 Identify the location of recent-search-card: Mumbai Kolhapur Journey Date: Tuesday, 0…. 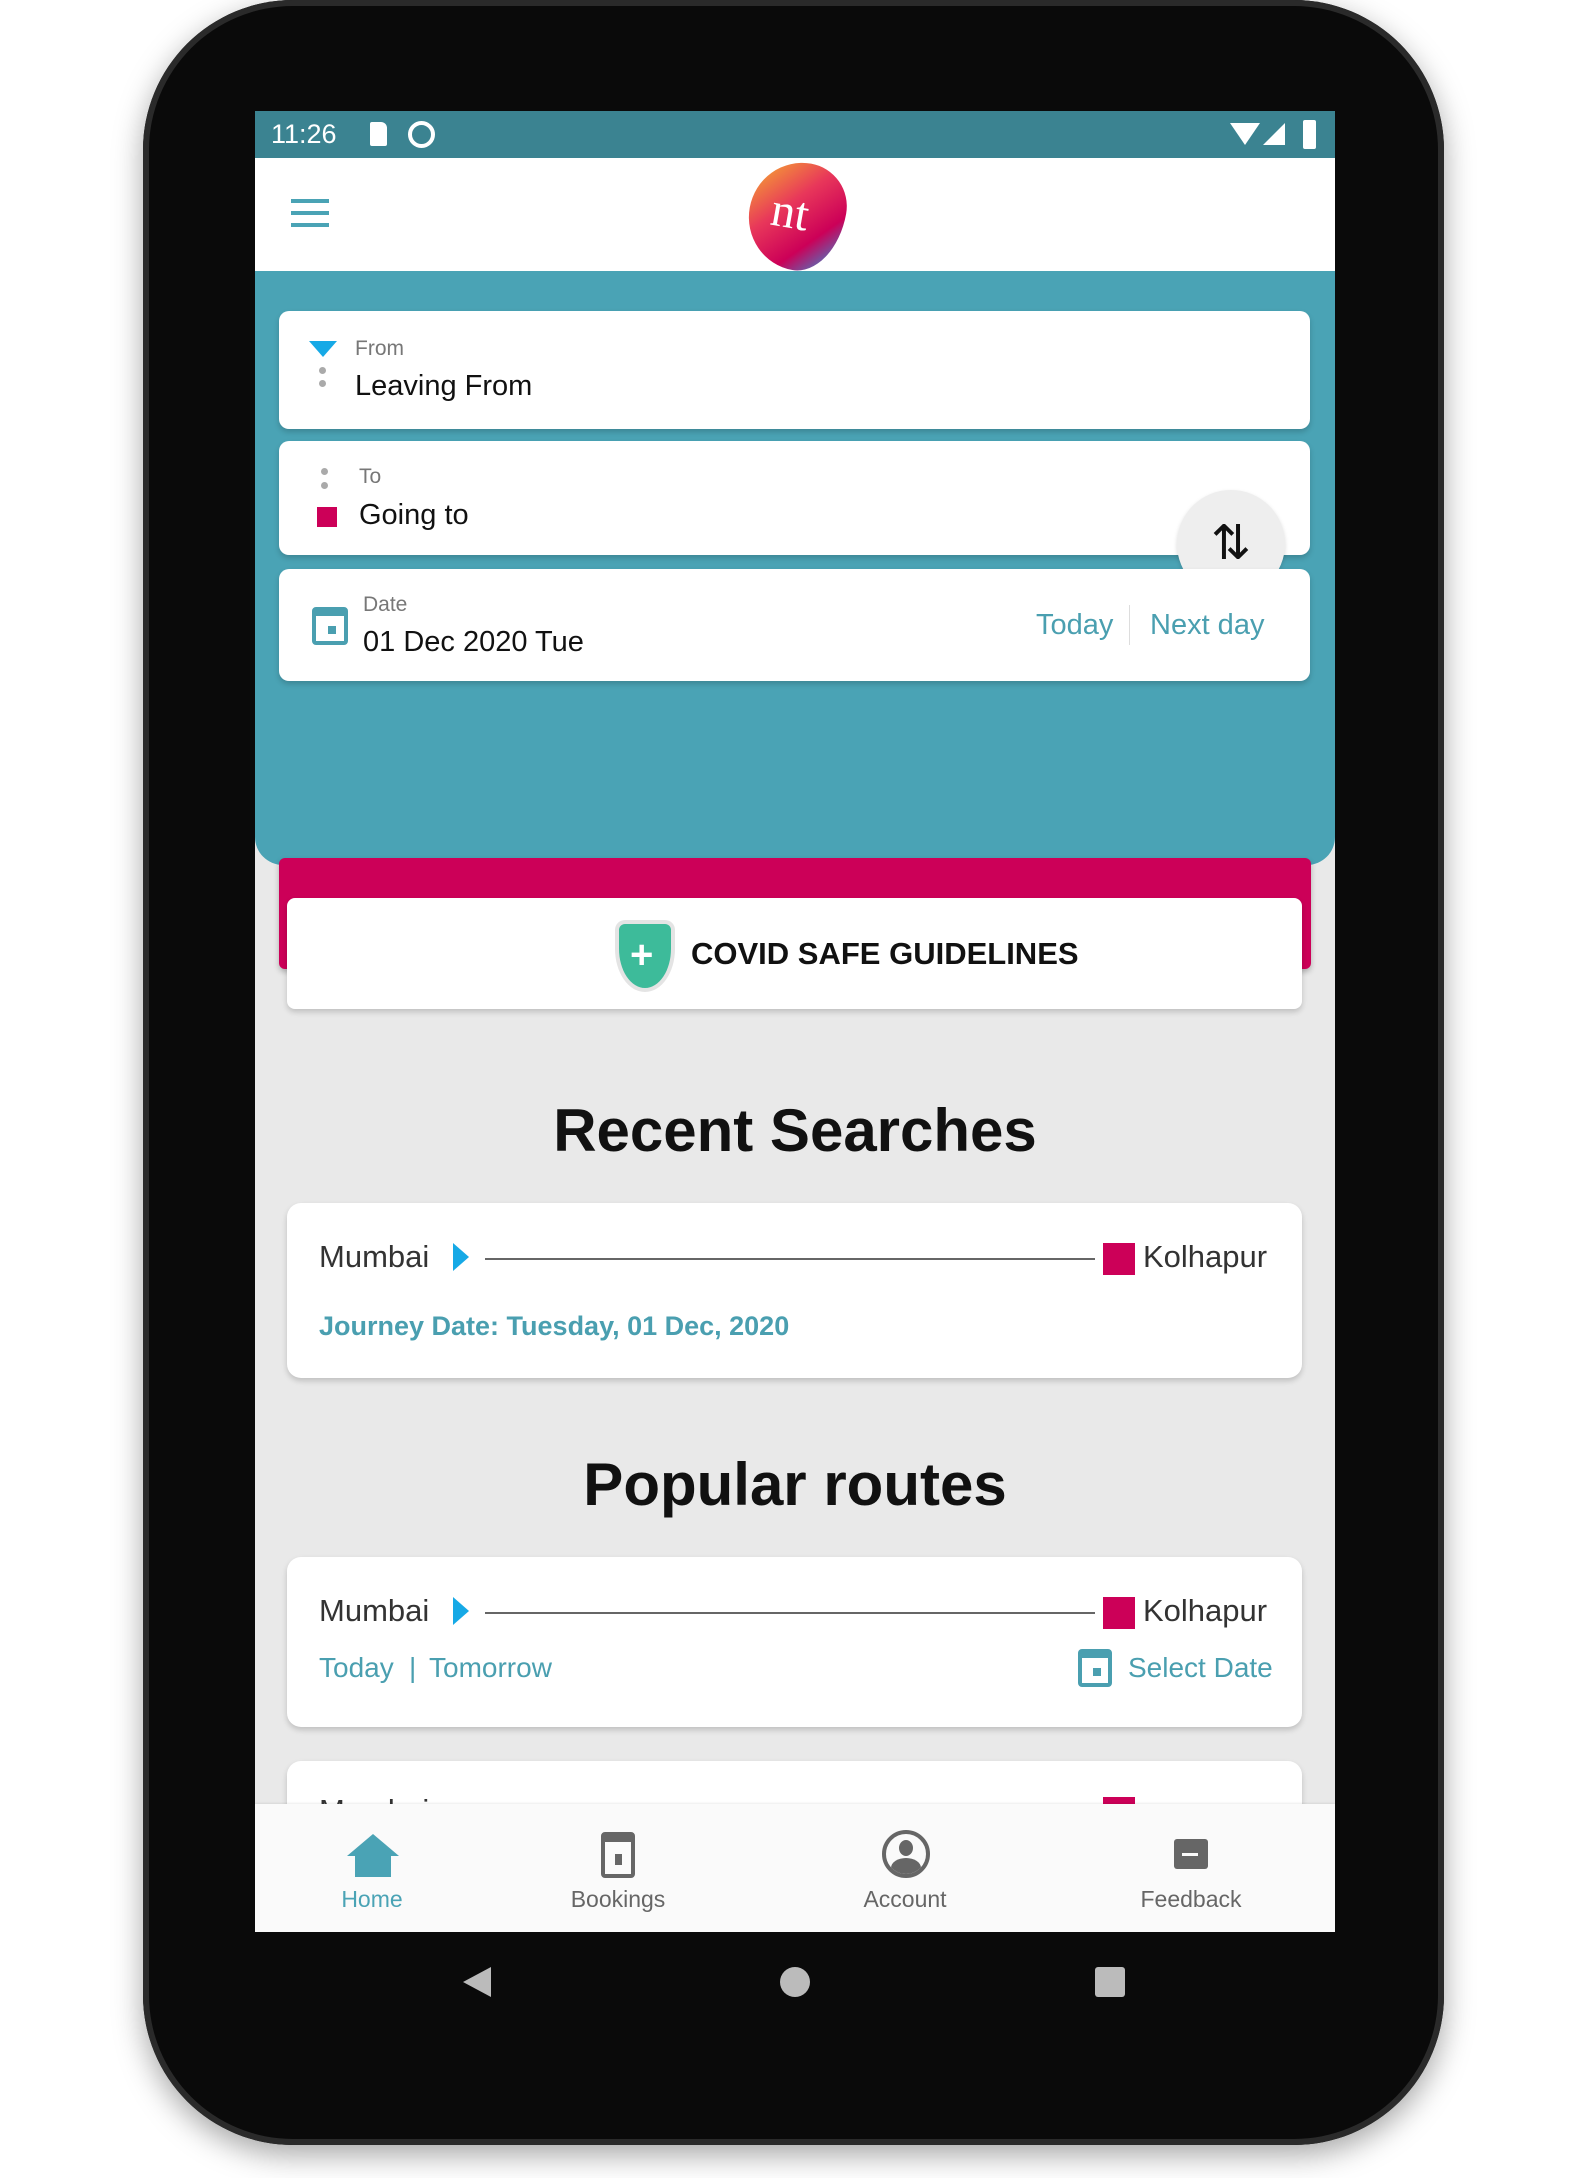
(794, 1290).